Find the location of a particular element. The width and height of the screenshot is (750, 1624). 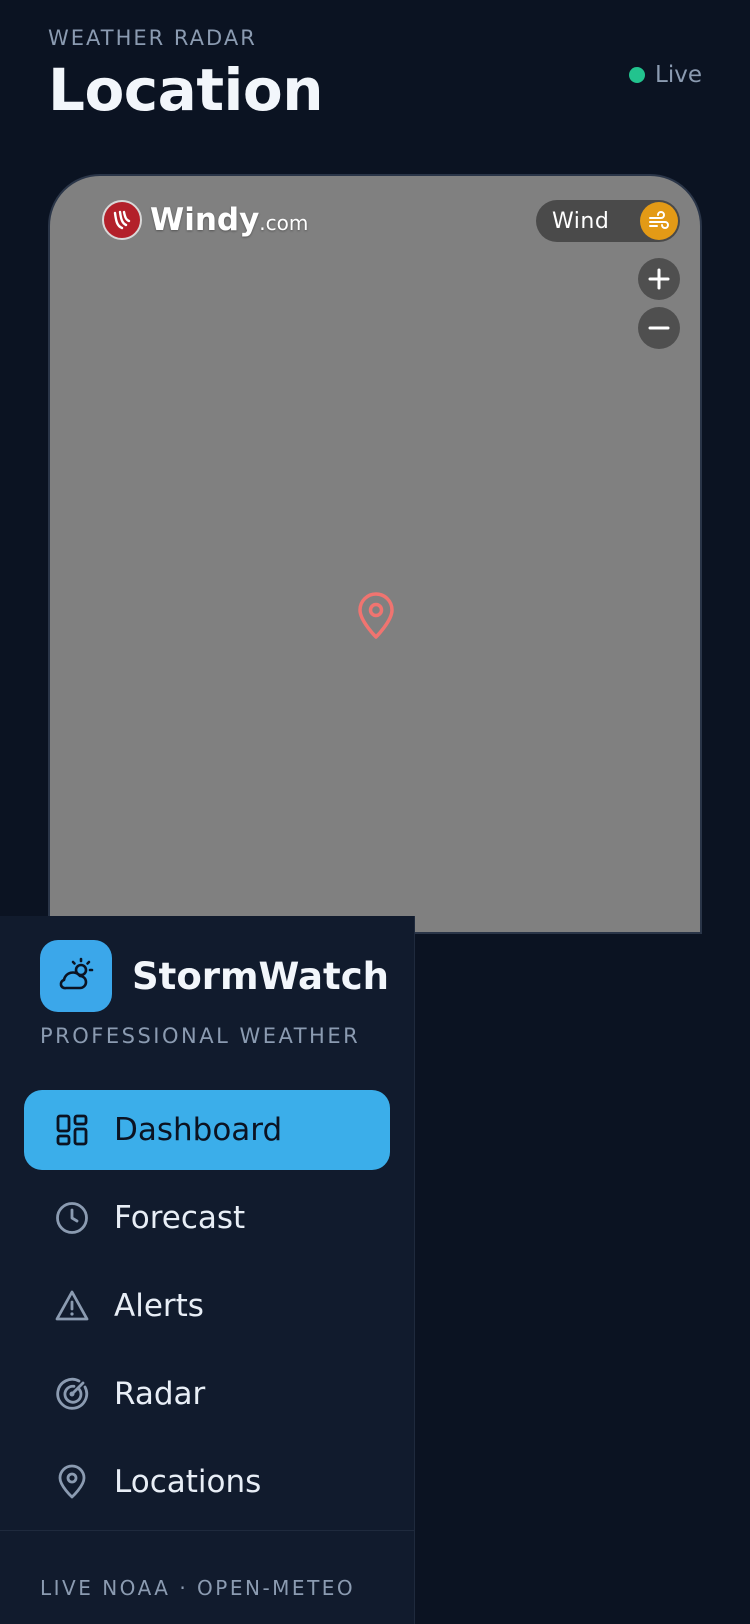

brand: StormWatch is located at coordinates (214, 976).